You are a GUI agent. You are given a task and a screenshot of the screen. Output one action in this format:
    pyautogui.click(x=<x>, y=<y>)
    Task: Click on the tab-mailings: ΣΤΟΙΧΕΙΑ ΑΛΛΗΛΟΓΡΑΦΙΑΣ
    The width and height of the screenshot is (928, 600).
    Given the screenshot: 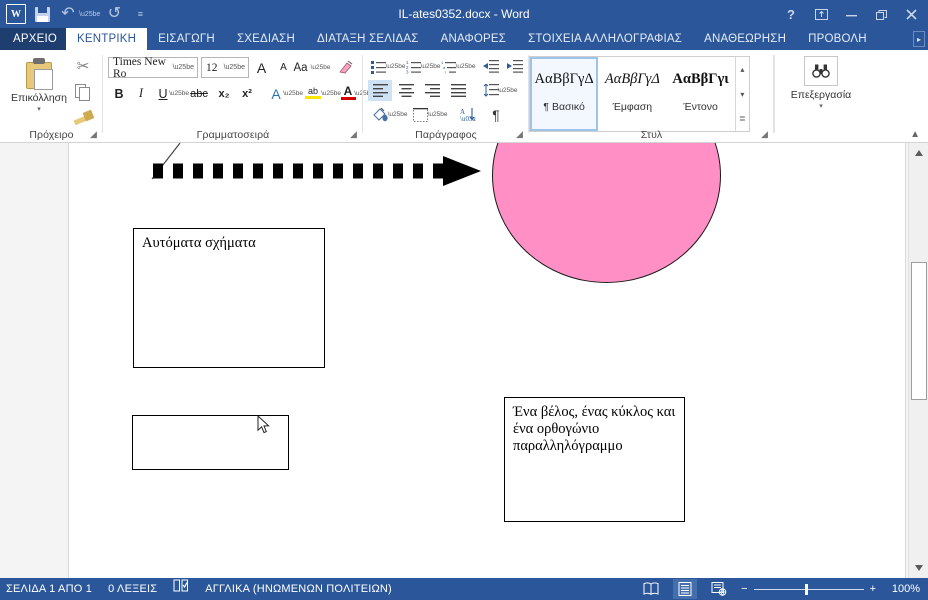 What is the action you would take?
    pyautogui.click(x=605, y=39)
    